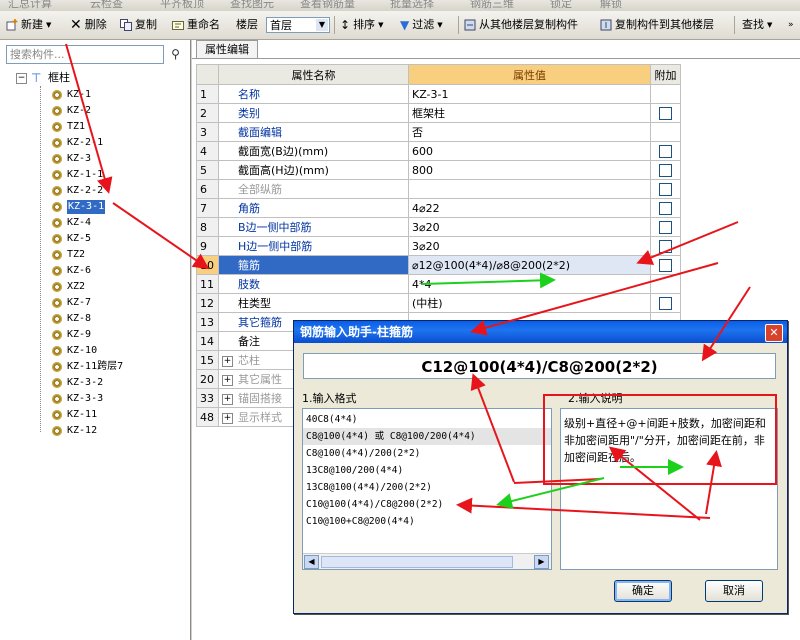 This screenshot has height=640, width=800. What do you see at coordinates (427, 521) in the screenshot?
I see `format-item: C10@100+C8@200(4*4)` at bounding box center [427, 521].